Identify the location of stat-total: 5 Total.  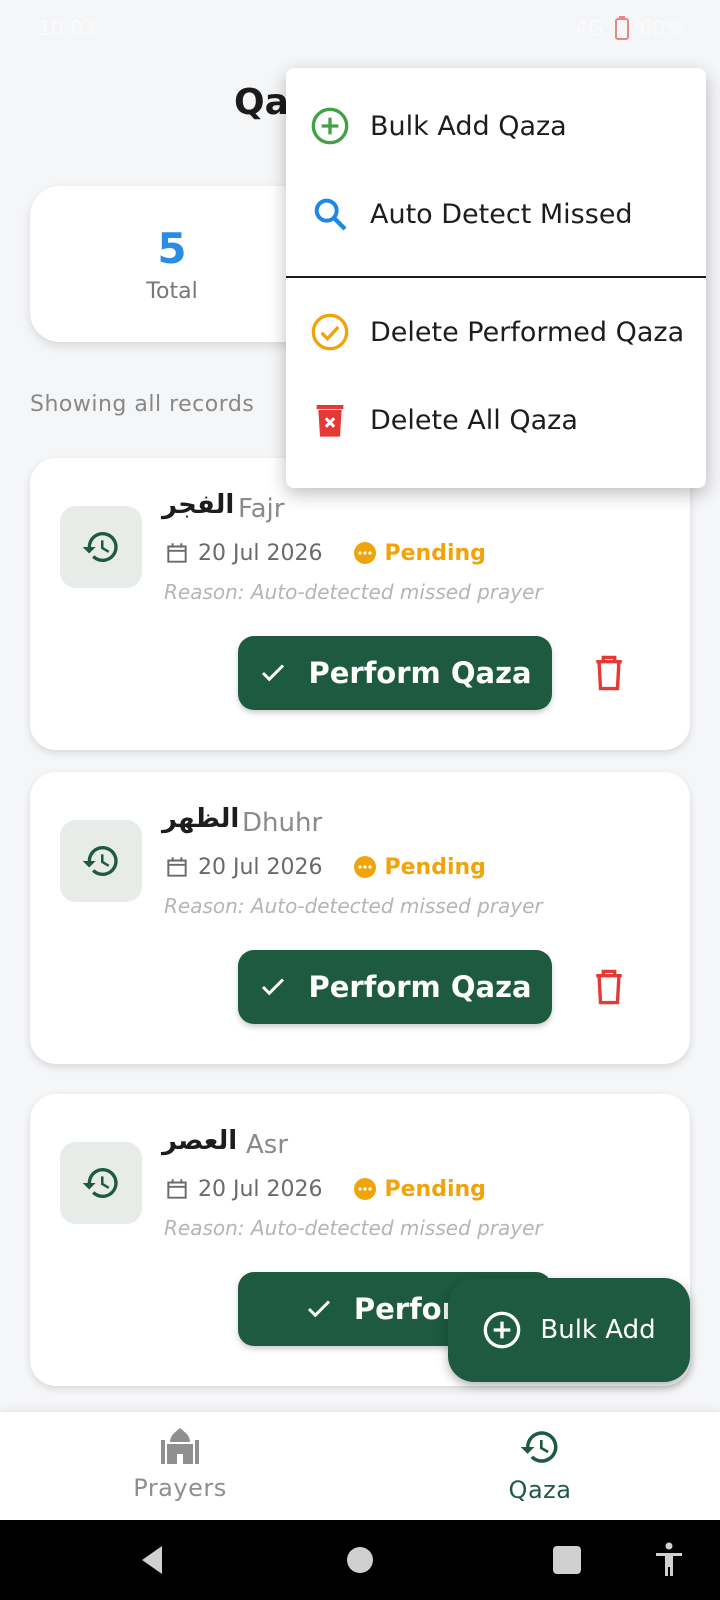
(172, 264).